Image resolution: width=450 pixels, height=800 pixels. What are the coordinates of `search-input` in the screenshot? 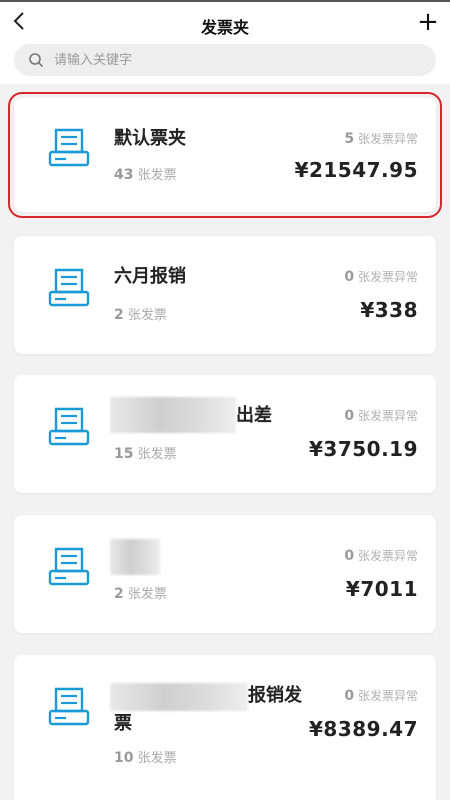 It's located at (219, 60).